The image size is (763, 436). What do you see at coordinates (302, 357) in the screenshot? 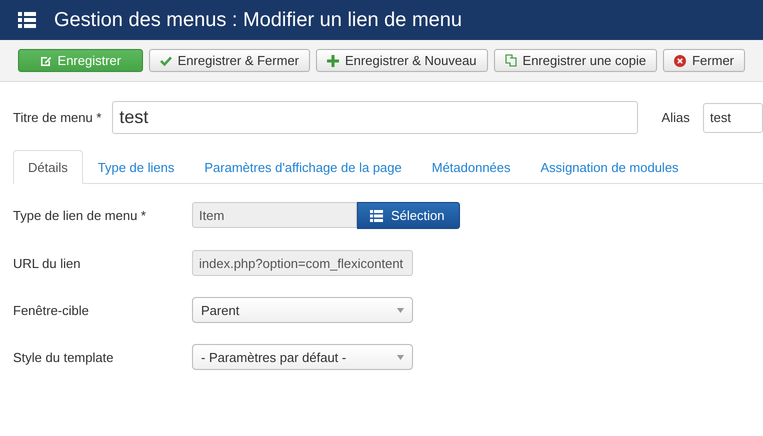
I see `dropdown: - Paramètres par défaut -` at bounding box center [302, 357].